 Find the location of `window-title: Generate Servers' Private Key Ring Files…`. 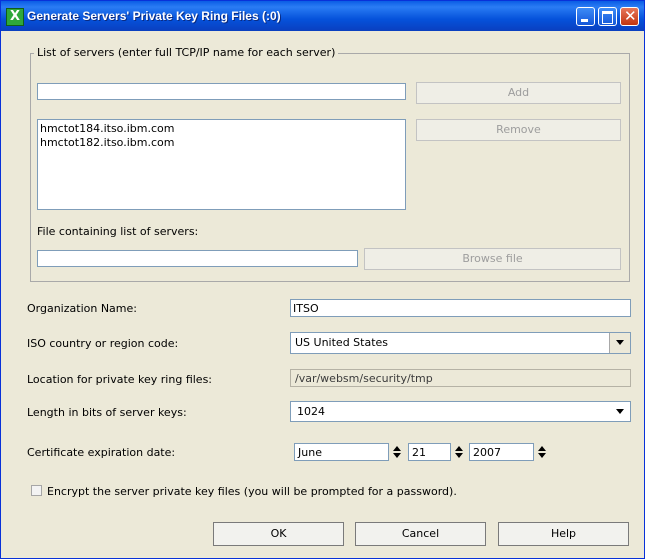

window-title: Generate Servers' Private Key Ring Files… is located at coordinates (154, 16).